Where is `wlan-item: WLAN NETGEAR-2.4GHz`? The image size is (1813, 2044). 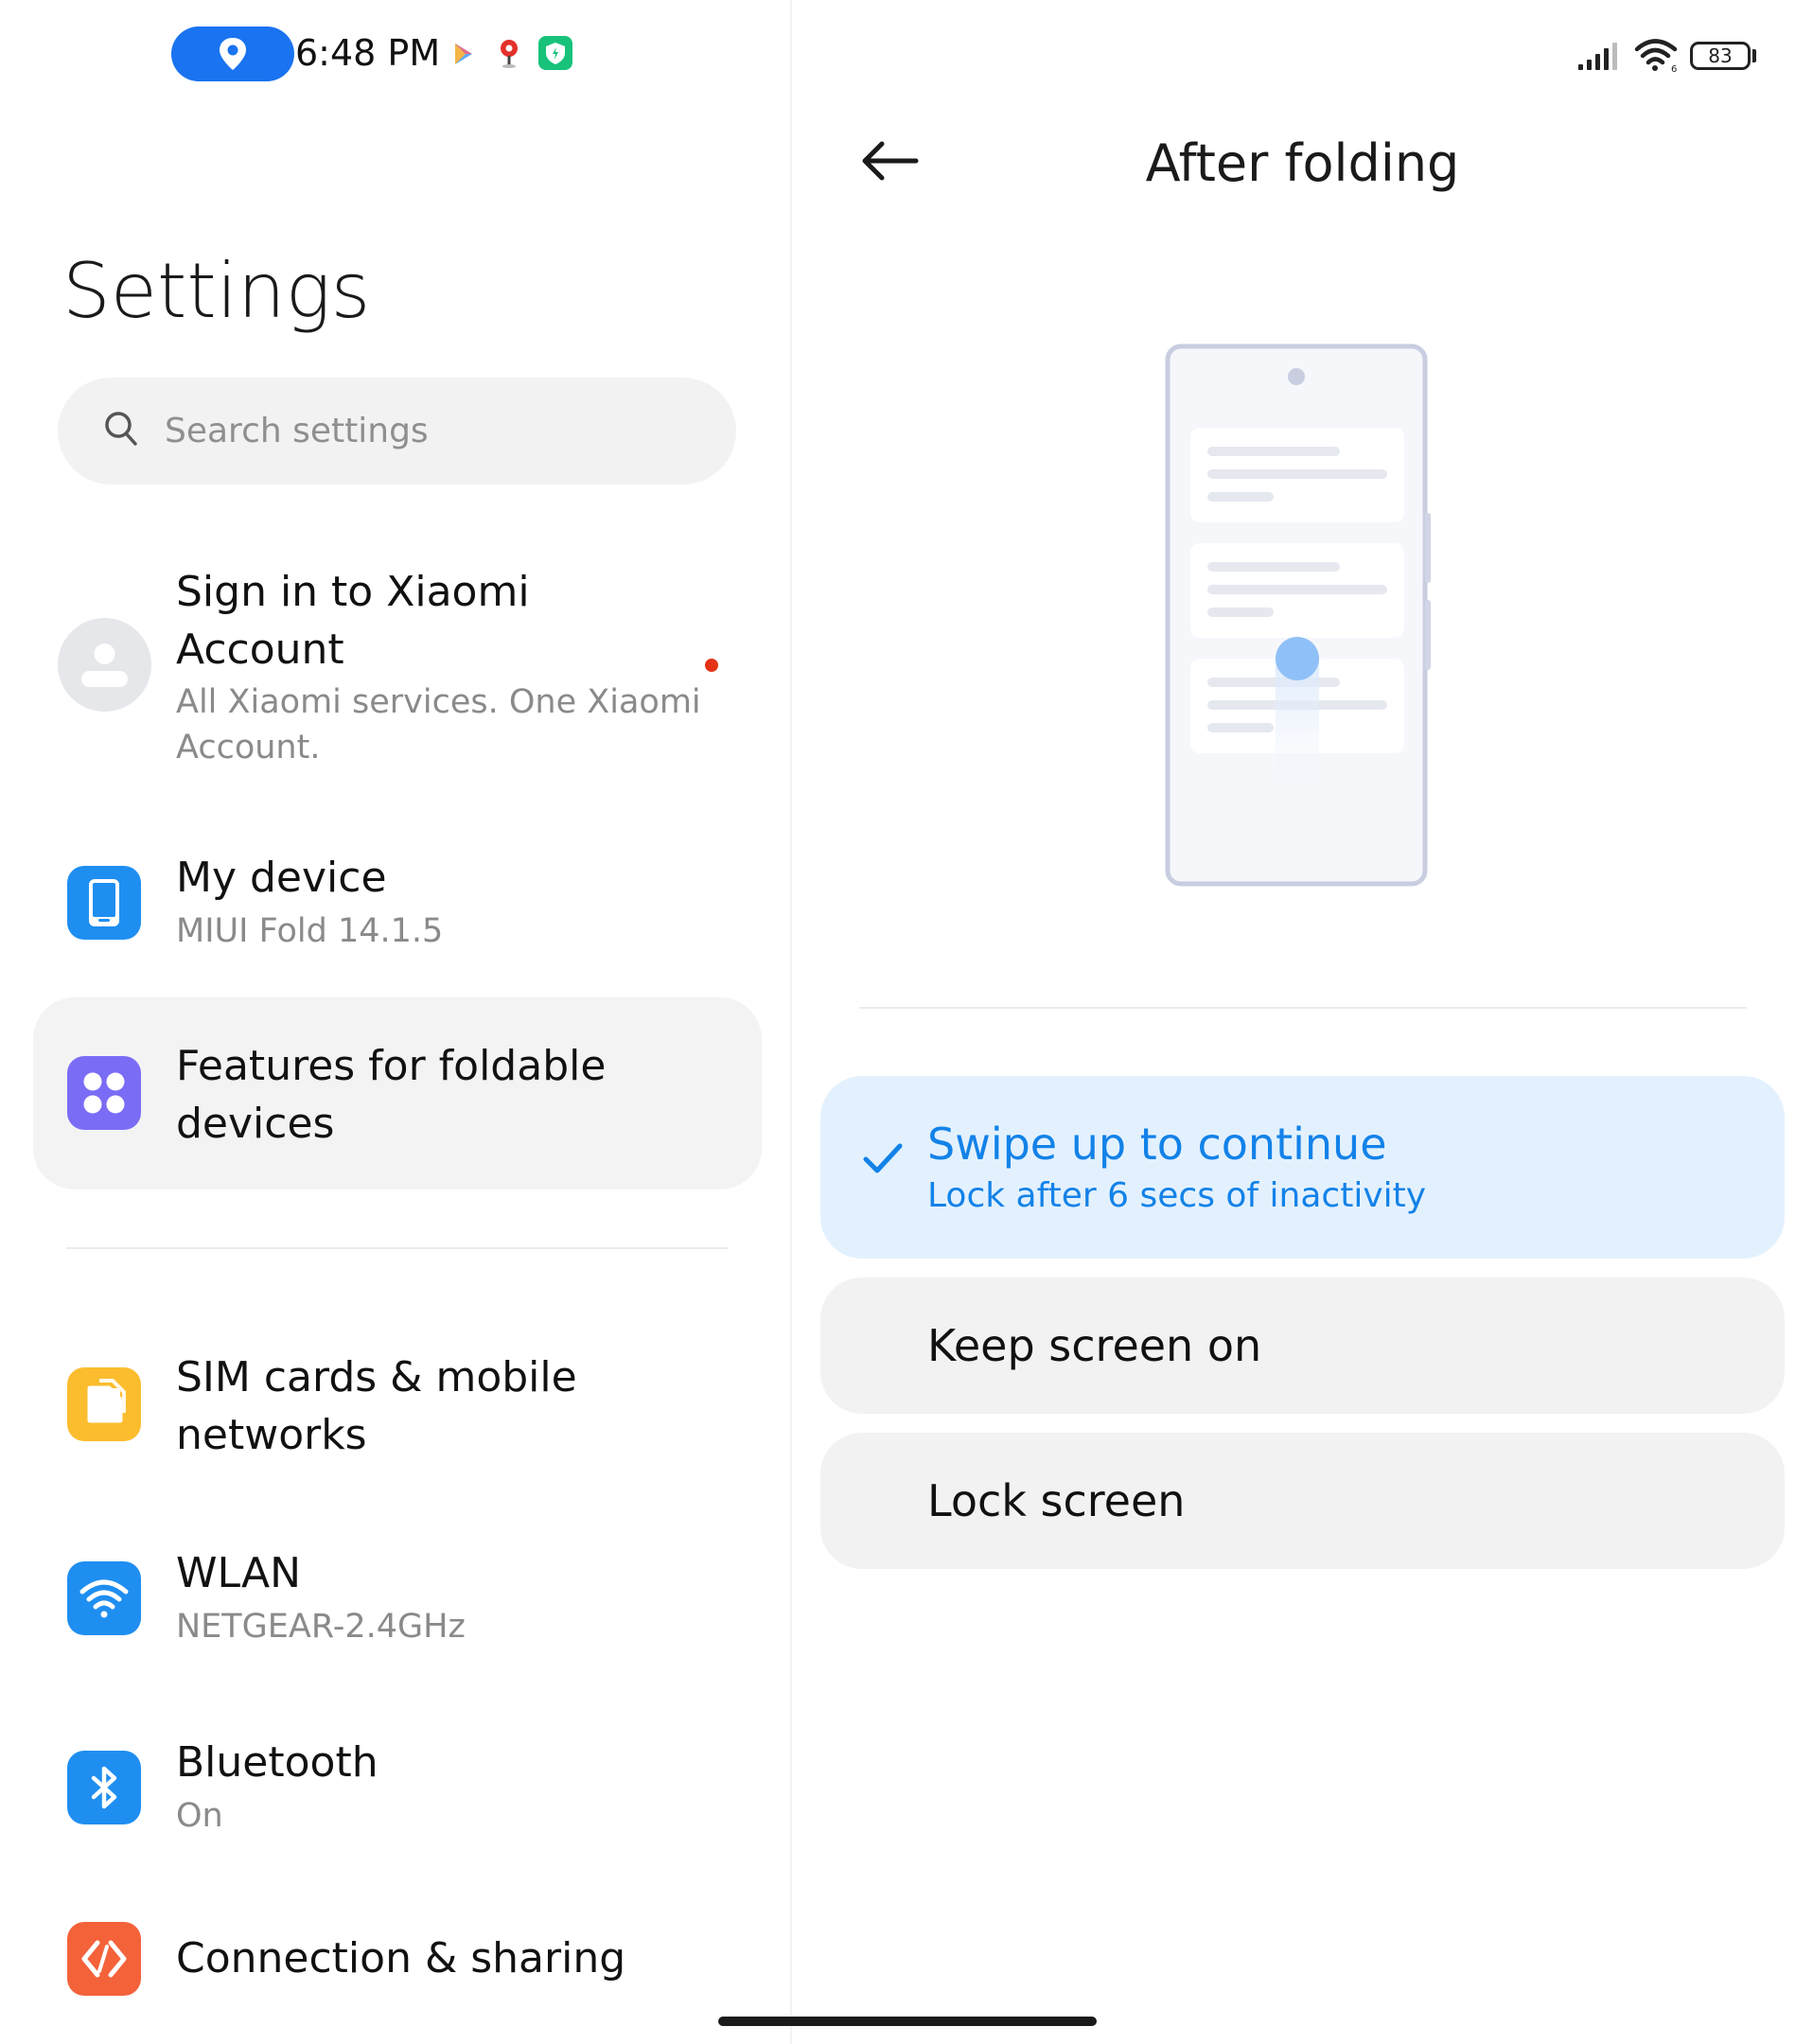
wlan-item: WLAN NETGEAR-2.4GHz is located at coordinates (397, 1604).